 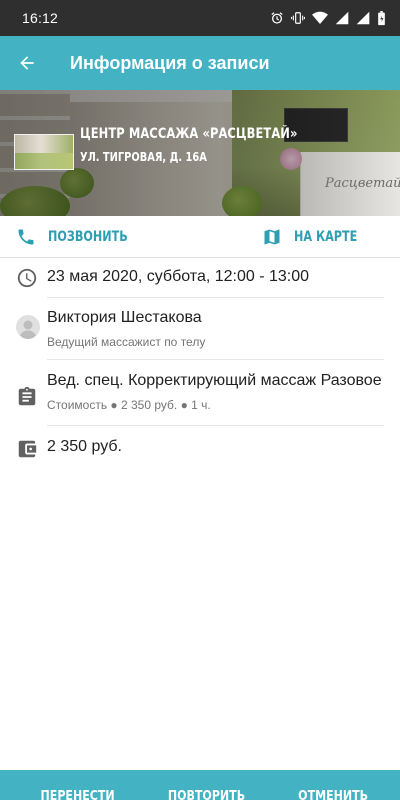 I want to click on appointment-datetime: 23 мая 2020, суббота, 12:00 - 13:00, so click(x=178, y=276).